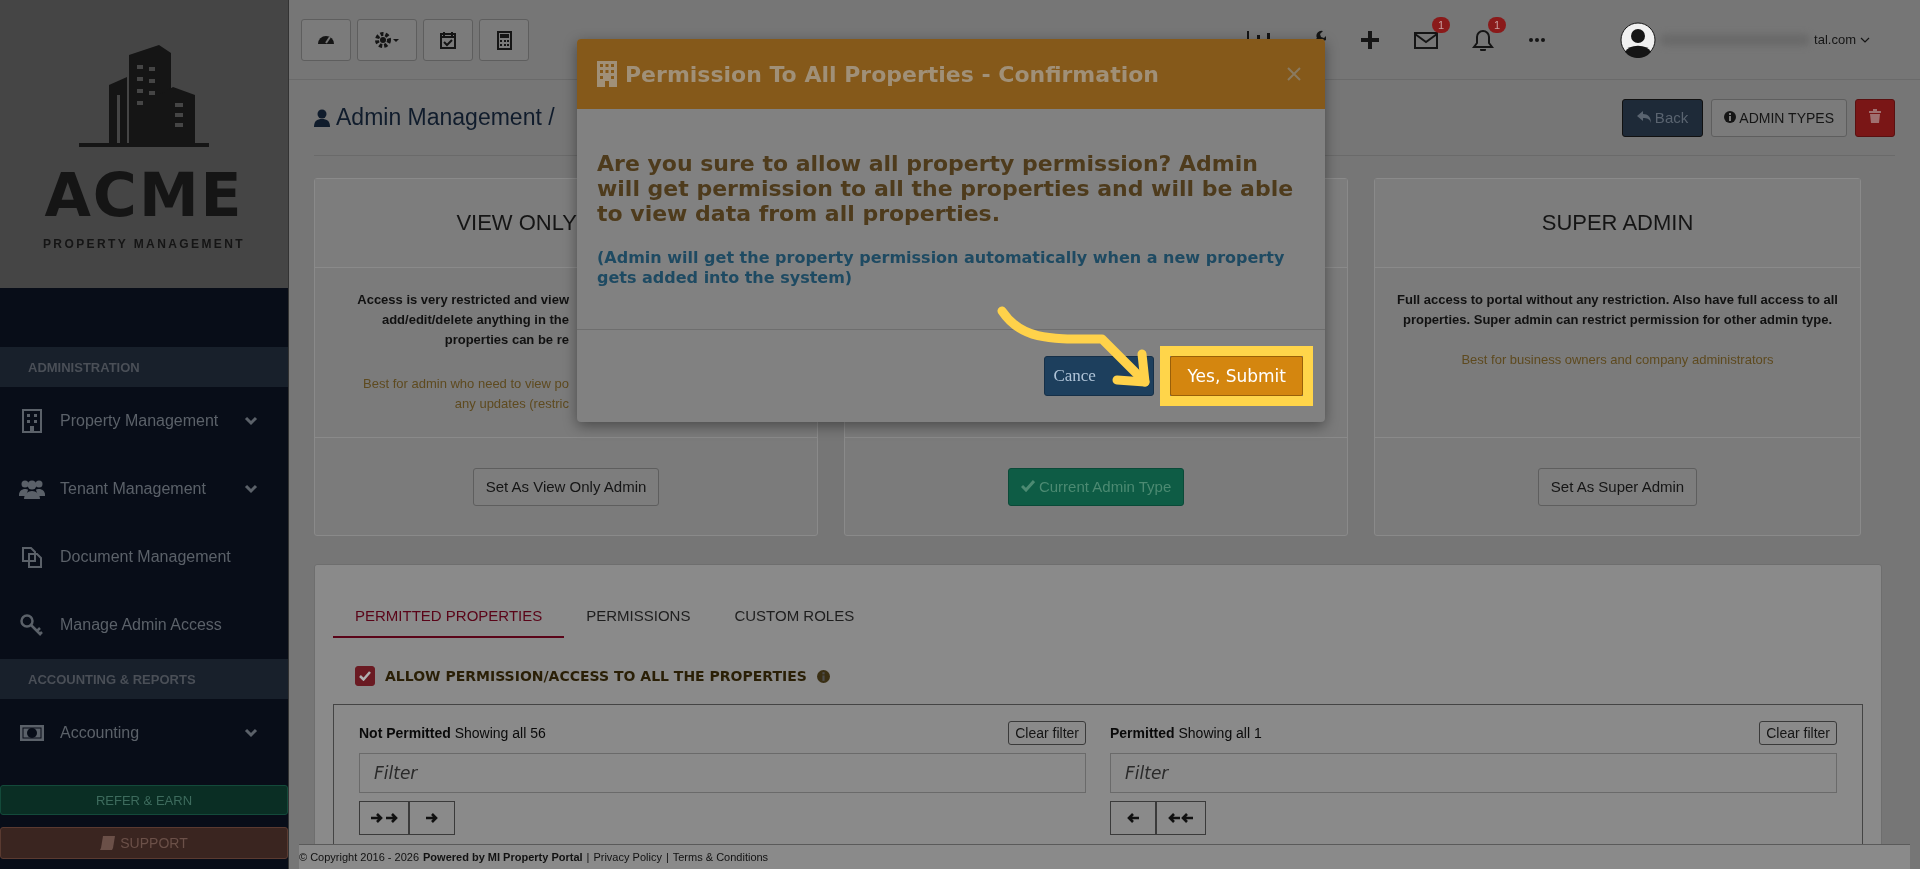  Describe the element at coordinates (1483, 39) in the screenshot. I see `bell-icon` at that location.